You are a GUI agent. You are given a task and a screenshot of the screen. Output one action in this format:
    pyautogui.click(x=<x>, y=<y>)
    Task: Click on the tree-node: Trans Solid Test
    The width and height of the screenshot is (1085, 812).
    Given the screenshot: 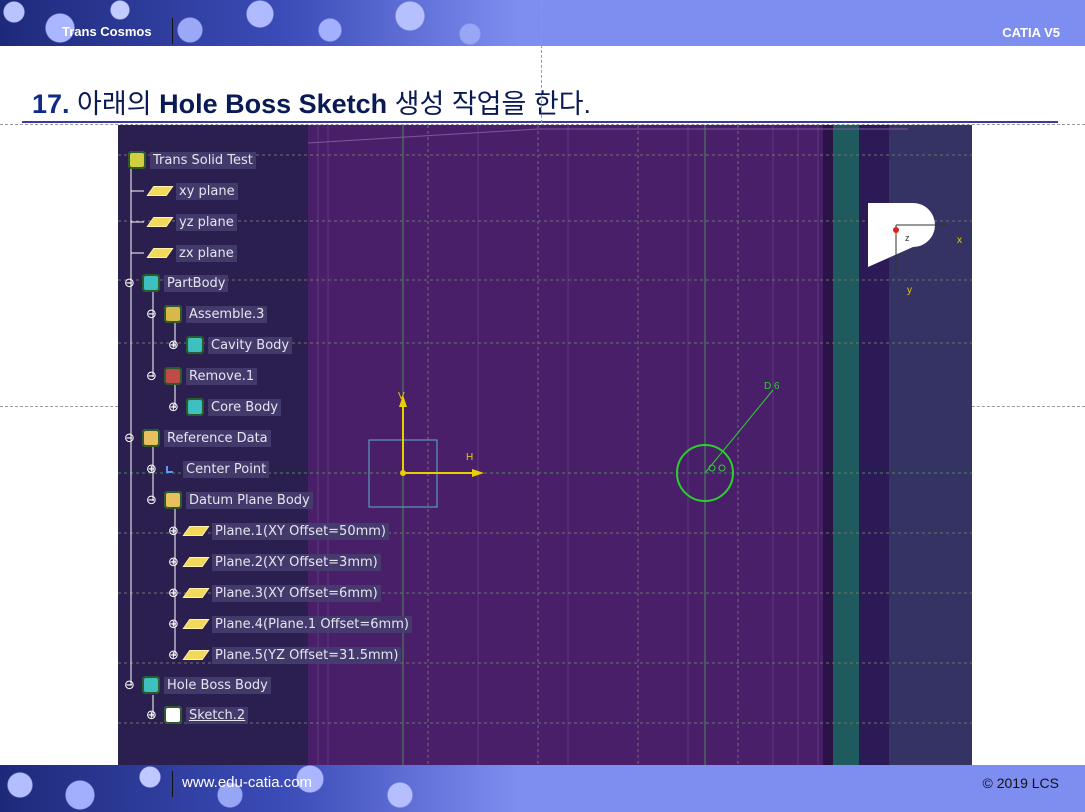 What is the action you would take?
    pyautogui.click(x=190, y=160)
    